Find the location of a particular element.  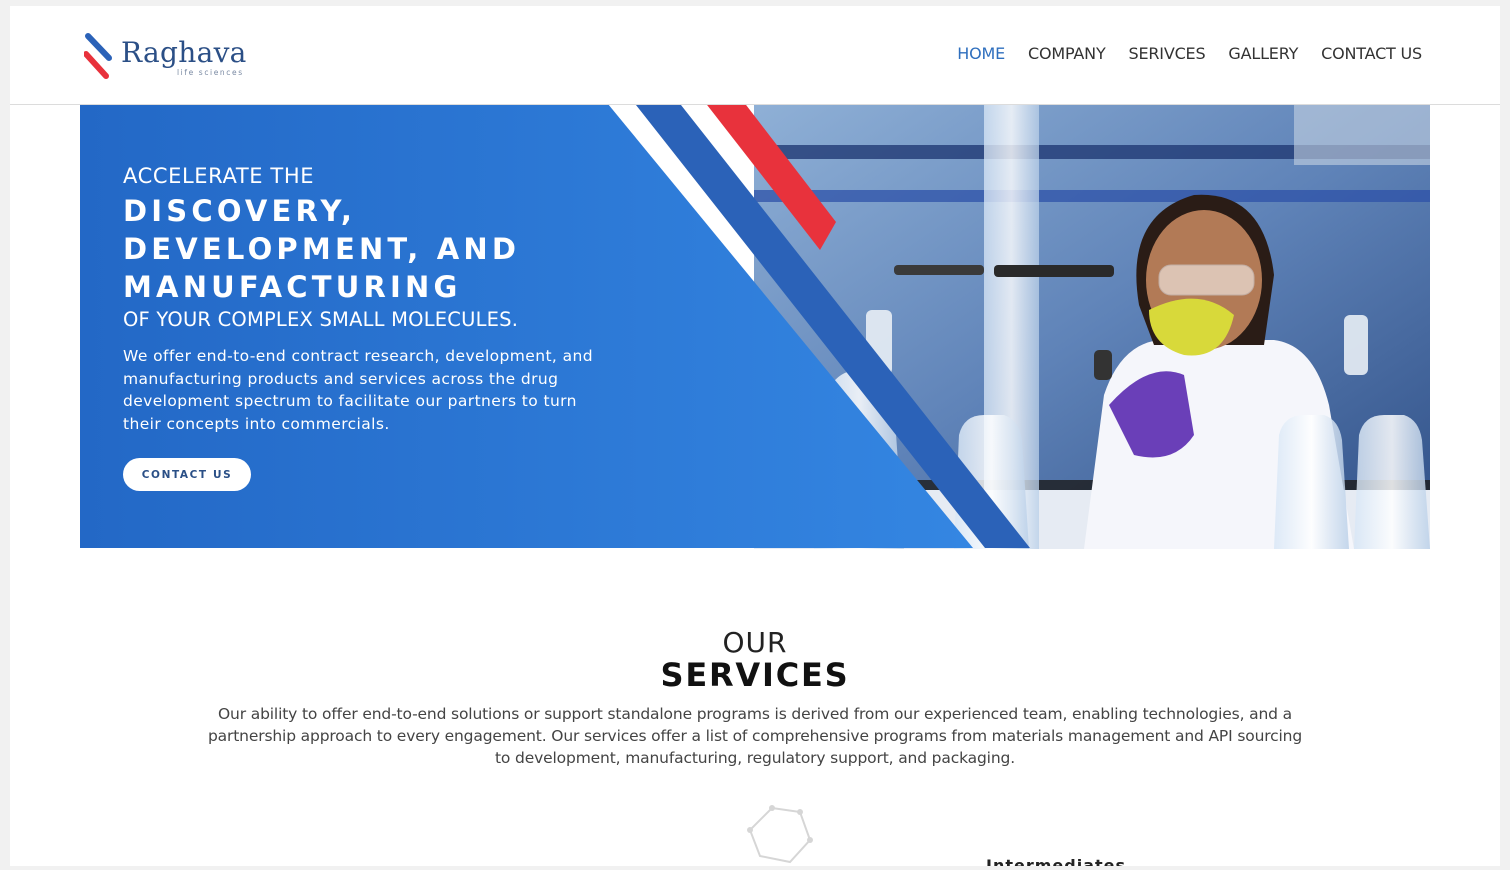

services-heading-top: OUR is located at coordinates (755, 642).